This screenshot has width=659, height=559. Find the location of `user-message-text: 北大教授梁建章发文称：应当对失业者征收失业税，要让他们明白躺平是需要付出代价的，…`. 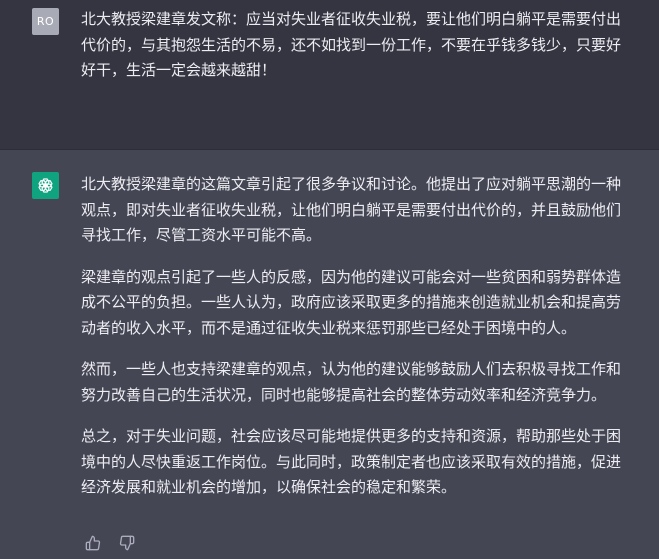

user-message-text: 北大教授梁建章发文称：应当对失业者征收失业税，要让他们明白躺平是需要付出代价的，… is located at coordinates (351, 44).